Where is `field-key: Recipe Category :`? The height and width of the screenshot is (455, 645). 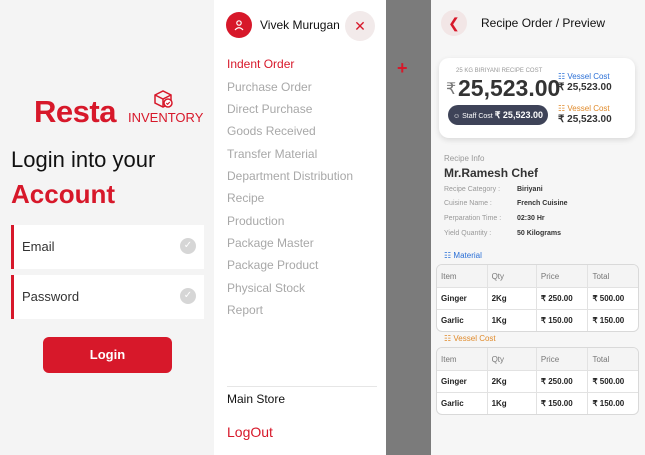
field-key: Recipe Category : is located at coordinates (472, 189).